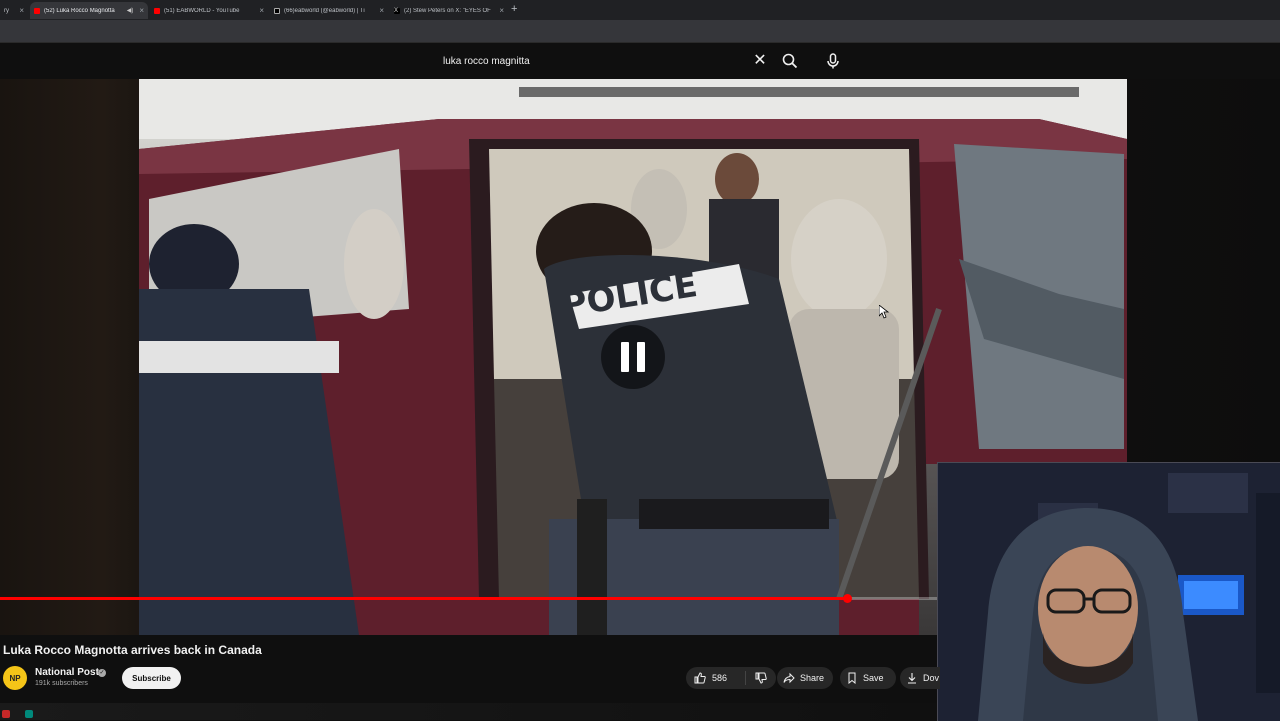 The width and height of the screenshot is (1280, 721). I want to click on progress-bar, so click(468, 598).